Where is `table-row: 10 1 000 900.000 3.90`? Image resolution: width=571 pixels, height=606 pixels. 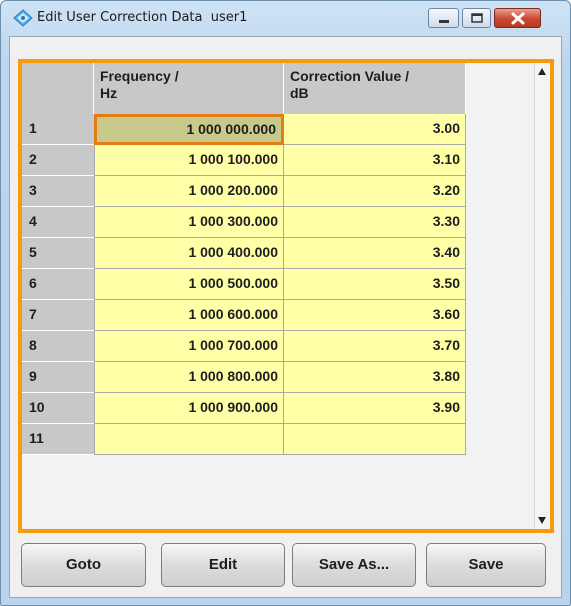 table-row: 10 1 000 900.000 3.90 is located at coordinates (244, 408).